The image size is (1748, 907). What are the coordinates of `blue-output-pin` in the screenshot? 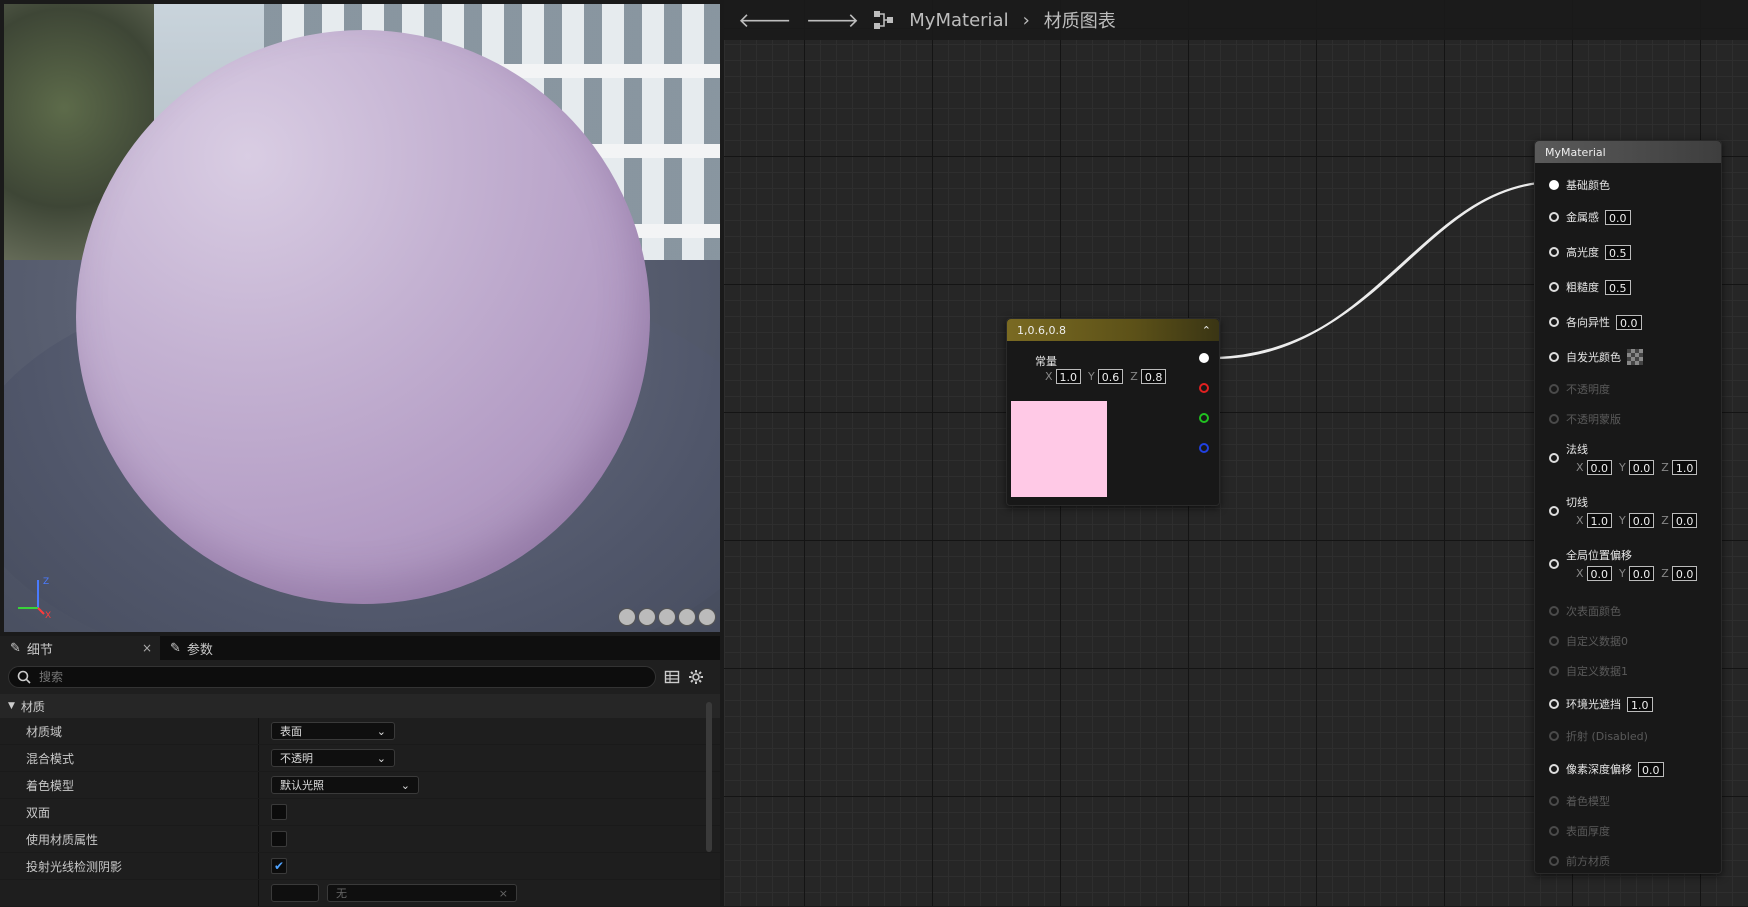 It's located at (1204, 448).